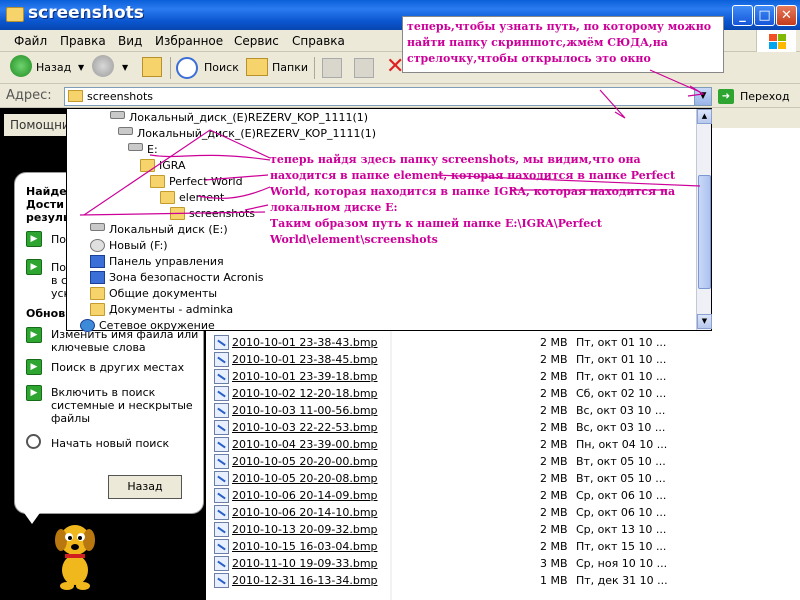  What do you see at coordinates (305, 376) in the screenshot?
I see `file-name: 2010-10-01 23-39-18.bmp` at bounding box center [305, 376].